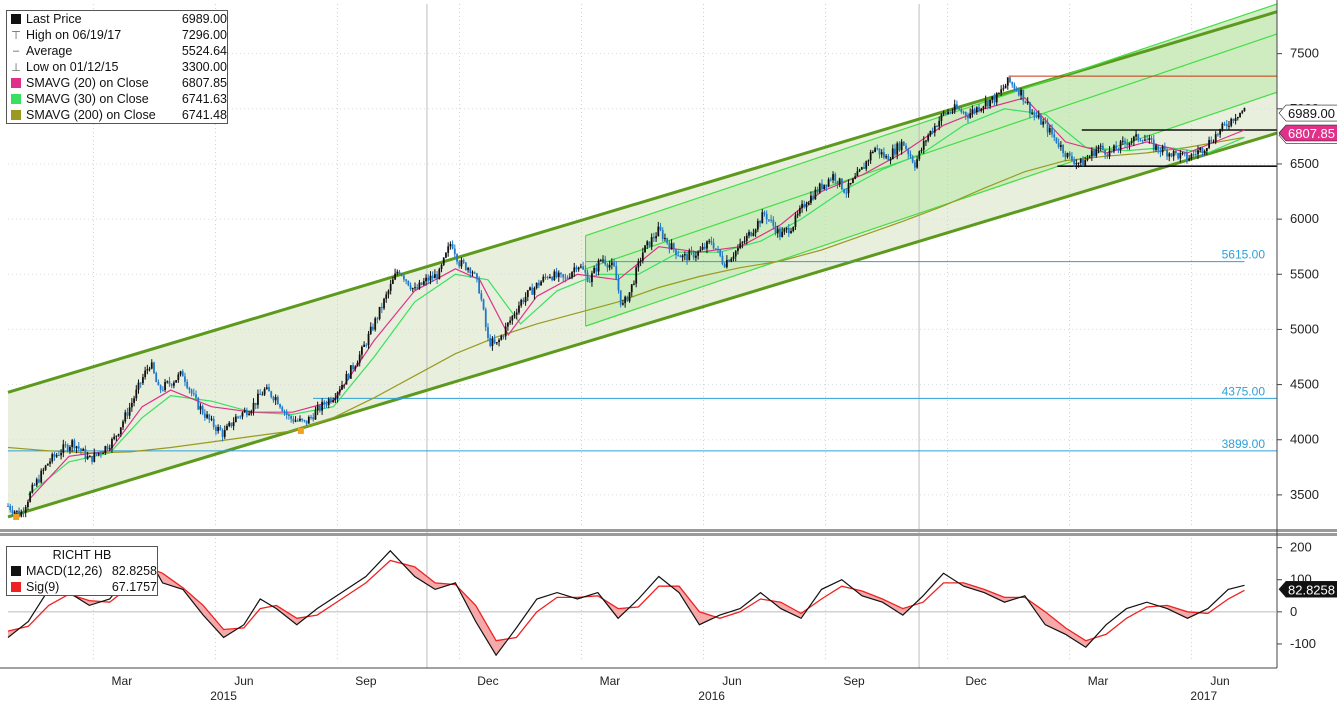 Image resolution: width=1337 pixels, height=713 pixels. Describe the element at coordinates (1304, 218) in the screenshot. I see `price-tick-label: 6000` at that location.